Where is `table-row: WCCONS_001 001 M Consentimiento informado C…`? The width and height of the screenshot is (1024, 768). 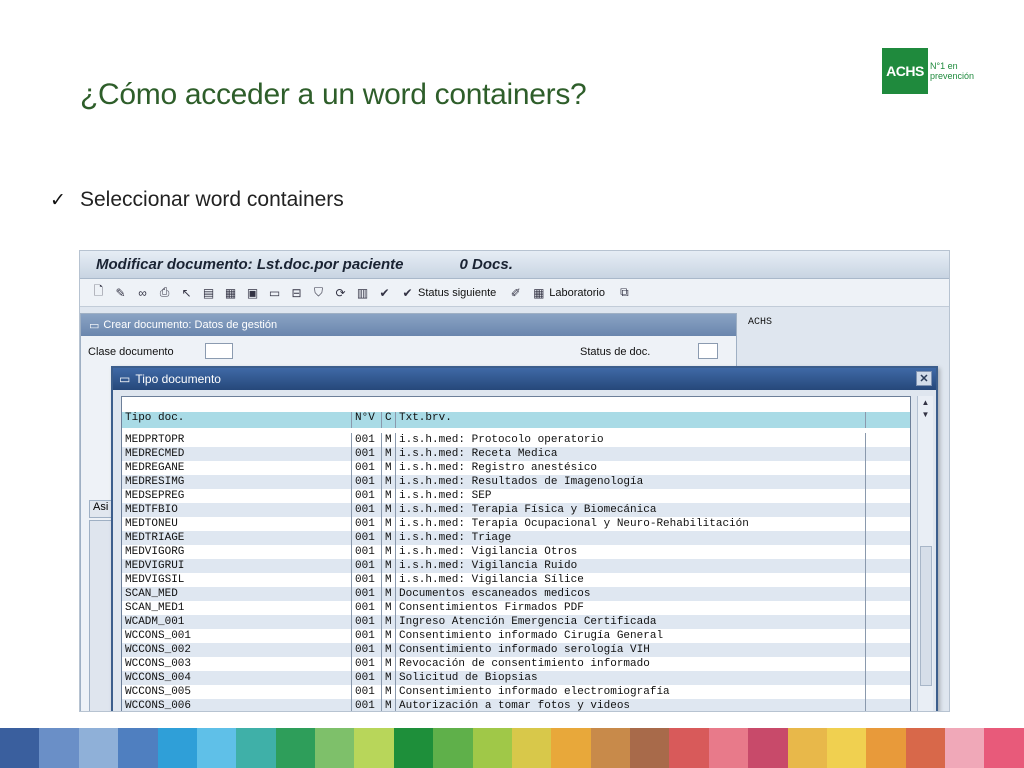
table-row: WCCONS_001 001 M Consentimiento informado C… is located at coordinates (516, 636).